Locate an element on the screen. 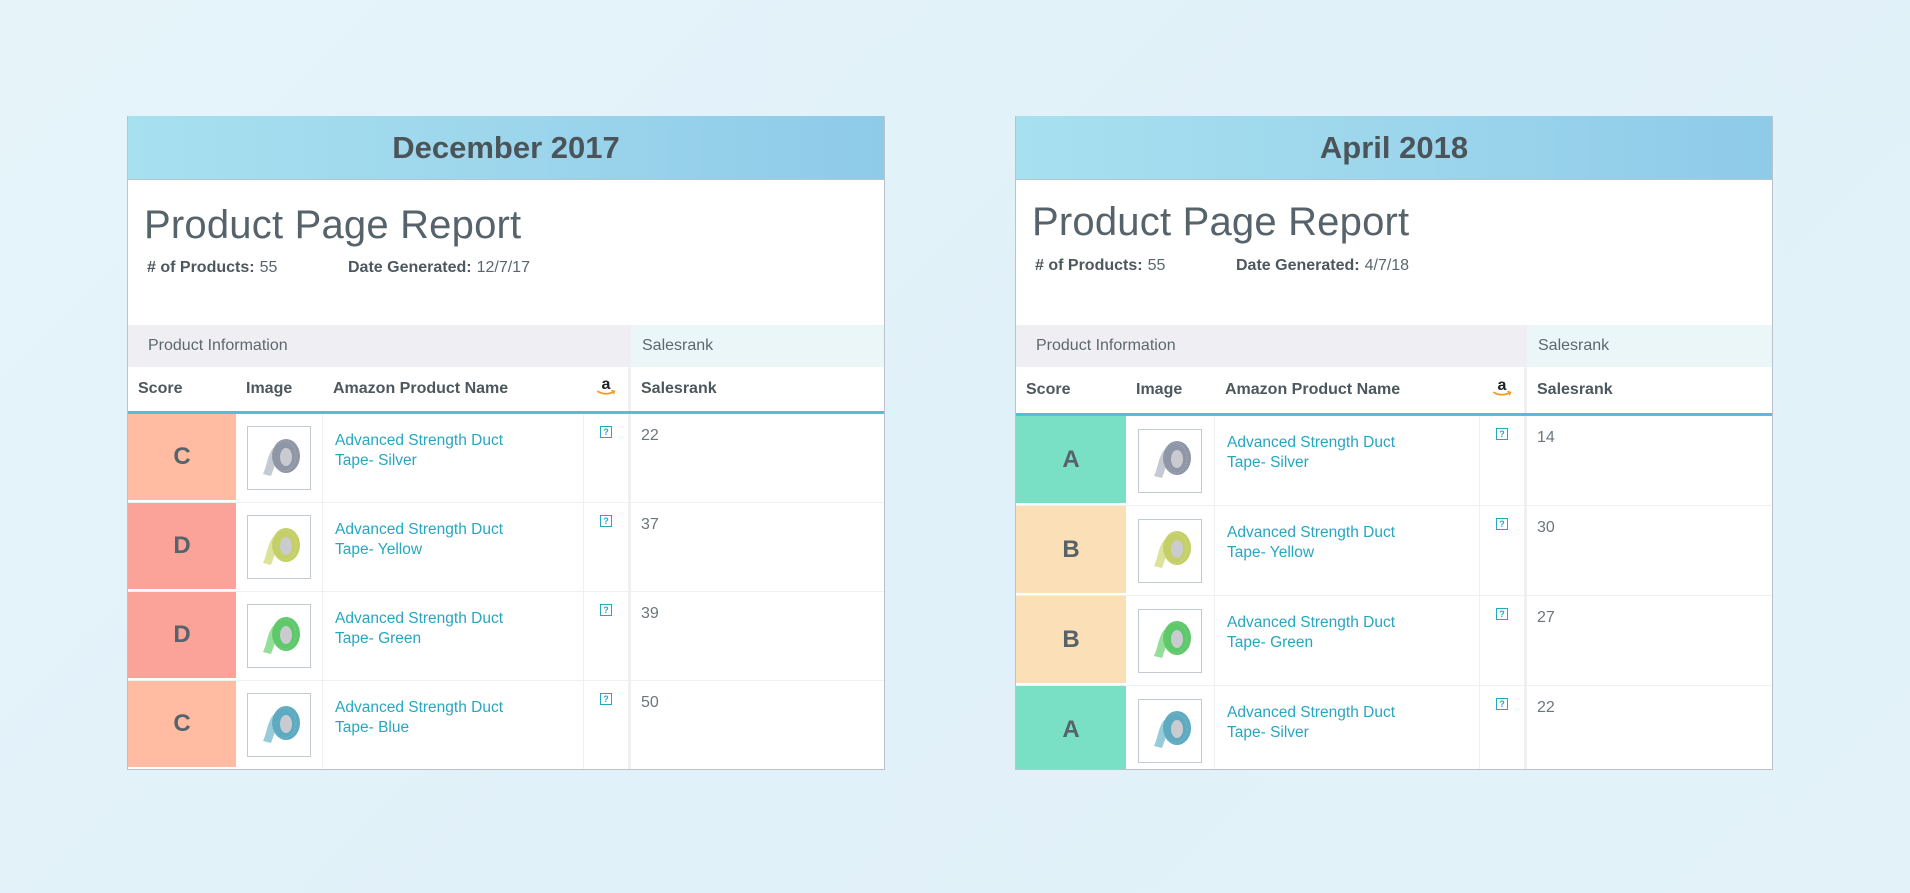  salesrank-value: 30 is located at coordinates (1546, 527).